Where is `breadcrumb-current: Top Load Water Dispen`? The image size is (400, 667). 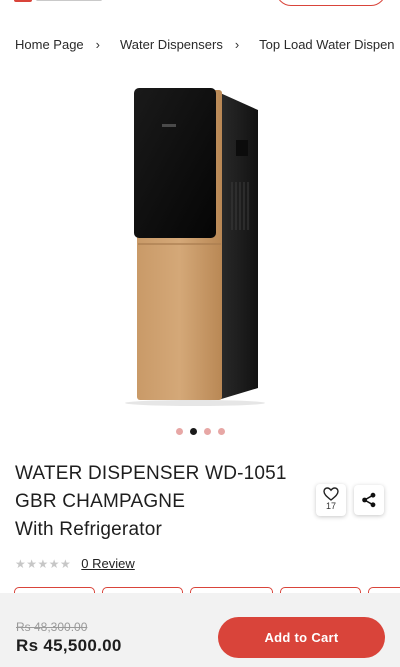
breadcrumb-current: Top Load Water Dispen is located at coordinates (327, 44).